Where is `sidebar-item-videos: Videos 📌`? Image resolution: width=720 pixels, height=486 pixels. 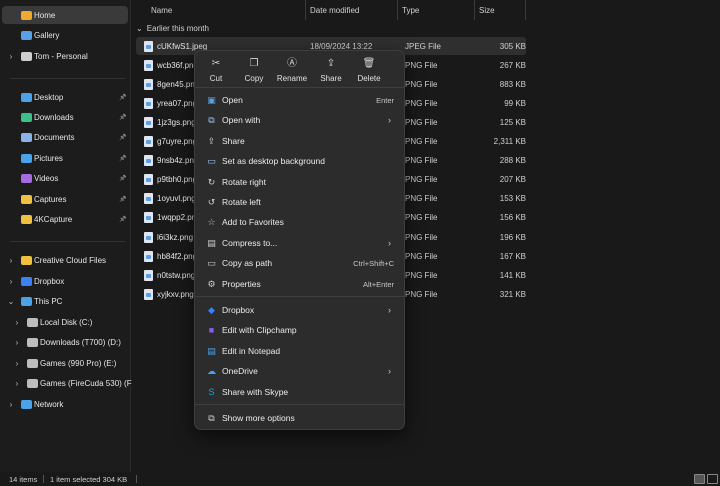 sidebar-item-videos: Videos 📌 is located at coordinates (65, 178).